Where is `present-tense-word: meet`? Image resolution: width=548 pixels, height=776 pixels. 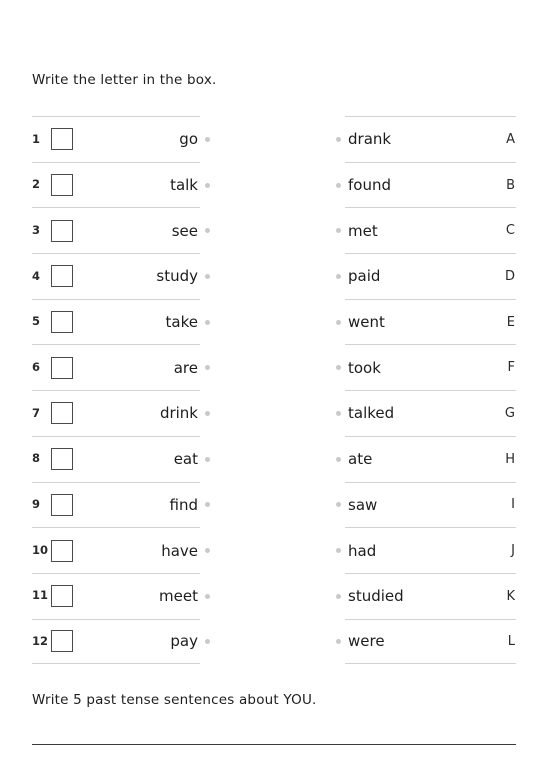 present-tense-word: meet is located at coordinates (178, 596).